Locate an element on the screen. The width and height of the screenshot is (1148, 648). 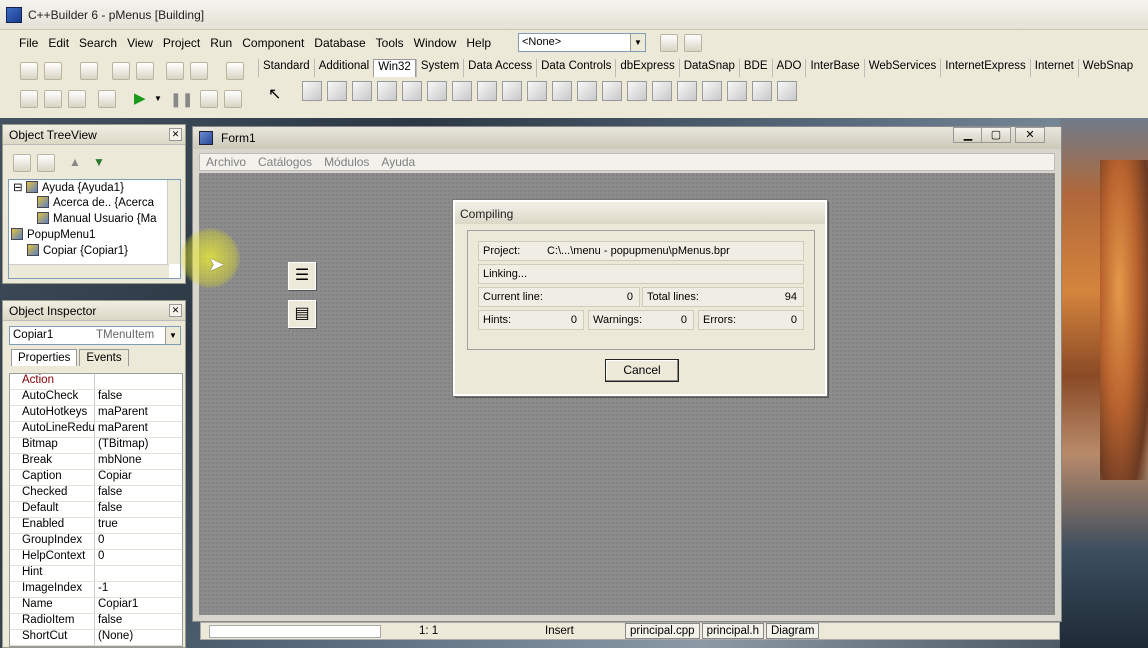
save-all-icon is located at coordinates (121, 71).